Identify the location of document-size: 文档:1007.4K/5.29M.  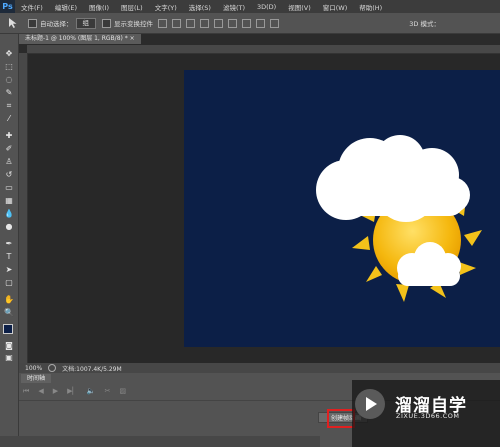
(92, 369).